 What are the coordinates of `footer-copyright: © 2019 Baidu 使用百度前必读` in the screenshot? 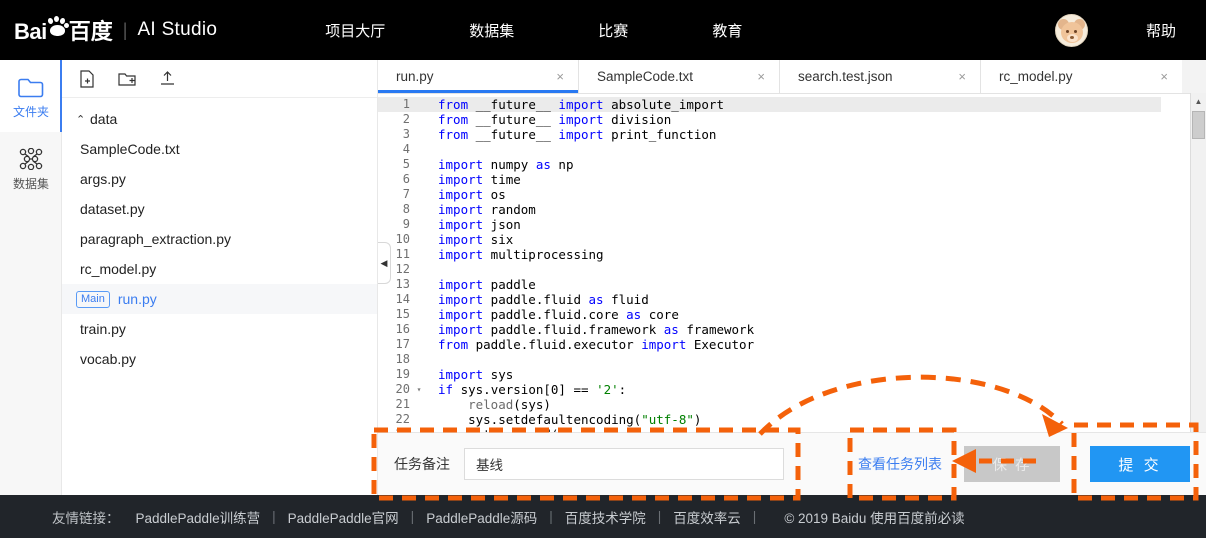 It's located at (874, 518).